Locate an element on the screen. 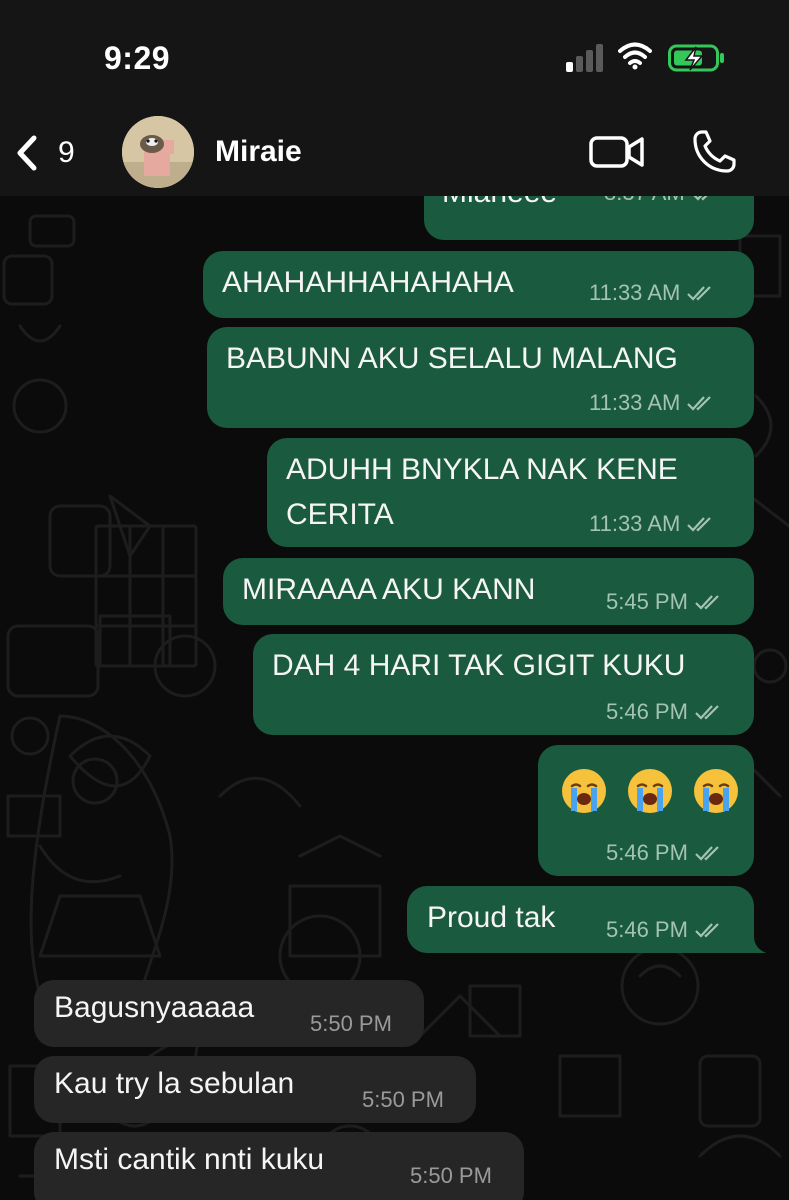  message-text: Msti cantik nnti kuku is located at coordinates (189, 1159).